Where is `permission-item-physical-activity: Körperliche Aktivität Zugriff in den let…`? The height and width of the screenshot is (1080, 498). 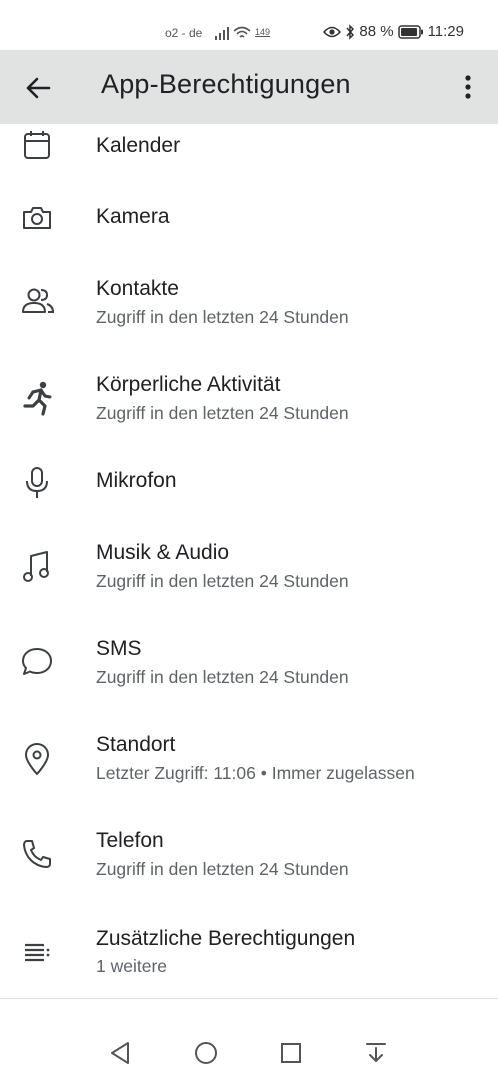 permission-item-physical-activity: Körperliche Aktivität Zugriff in den let… is located at coordinates (249, 405).